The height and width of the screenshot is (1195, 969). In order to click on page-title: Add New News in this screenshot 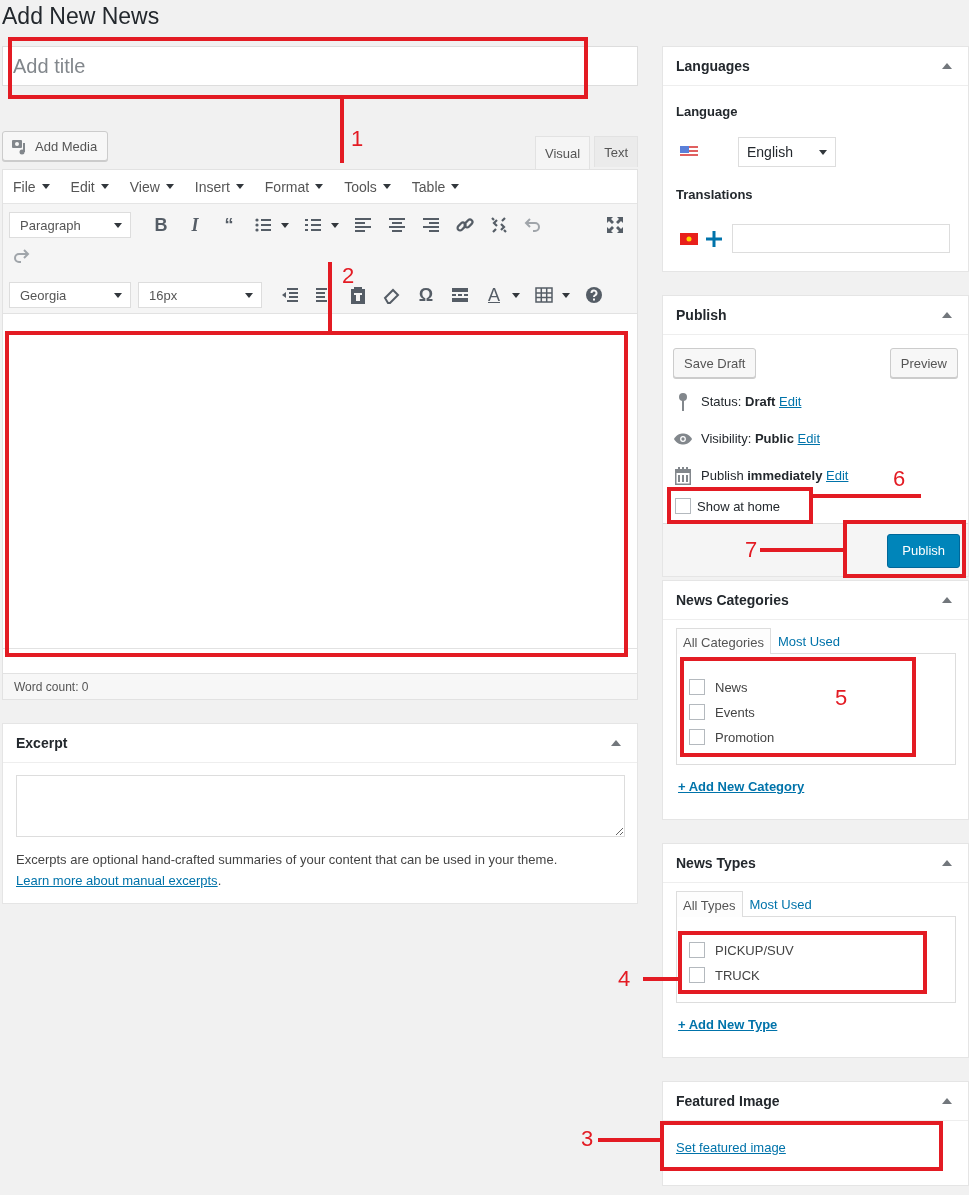, I will do `click(81, 16)`.